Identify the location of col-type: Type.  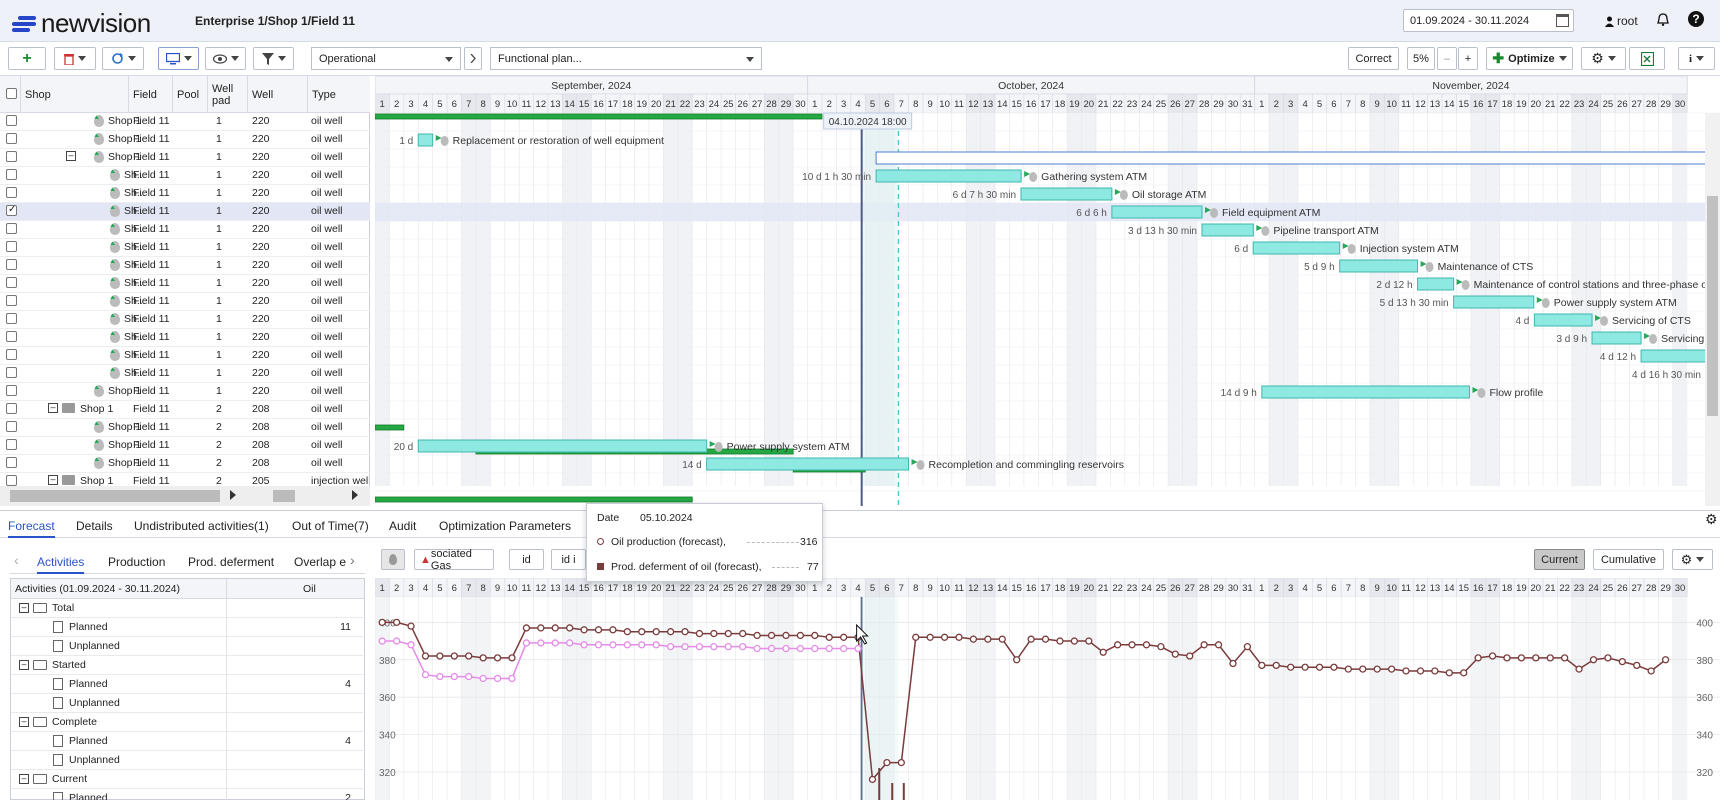
(339, 94).